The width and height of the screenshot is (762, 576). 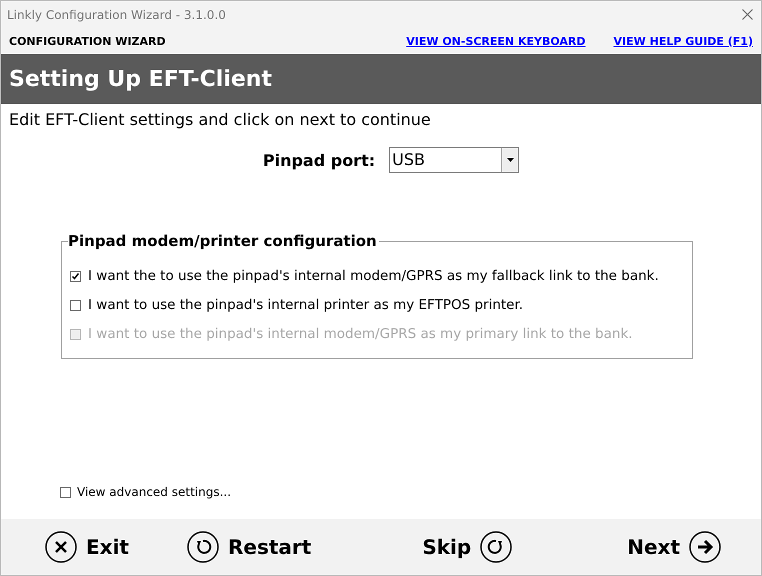 What do you see at coordinates (496, 41) in the screenshot?
I see `header-link: VIEW ON-SCREEN KEYBOARD` at bounding box center [496, 41].